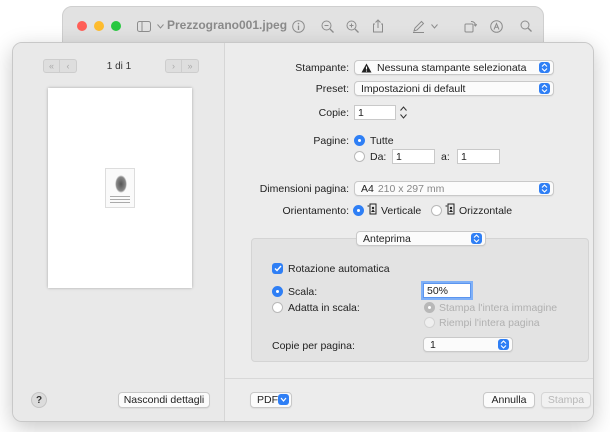  Describe the element at coordinates (68, 66) in the screenshot. I see `previous-page-button: ‹` at that location.